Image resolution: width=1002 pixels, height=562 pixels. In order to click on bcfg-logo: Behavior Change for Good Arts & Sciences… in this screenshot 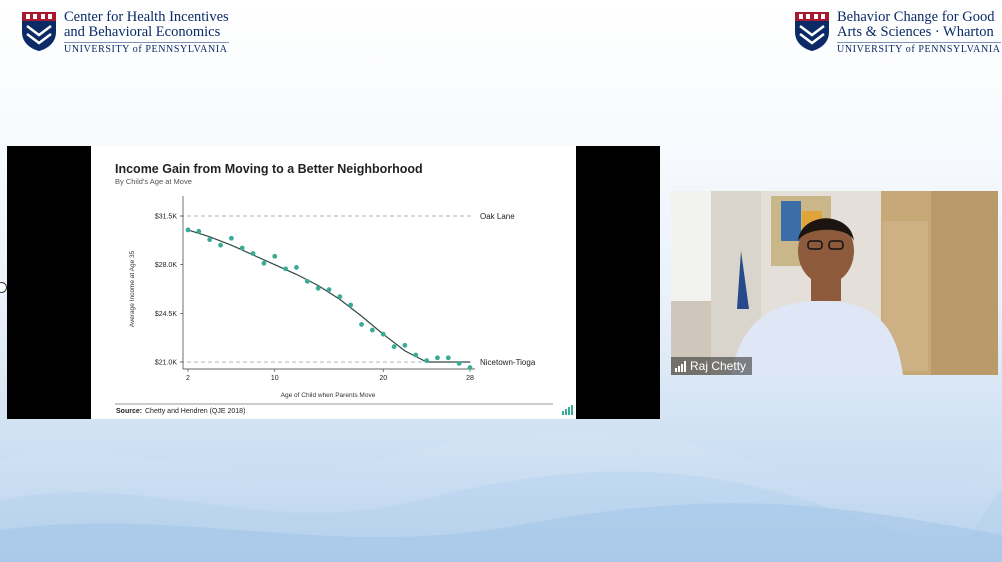, I will do `click(897, 33)`.